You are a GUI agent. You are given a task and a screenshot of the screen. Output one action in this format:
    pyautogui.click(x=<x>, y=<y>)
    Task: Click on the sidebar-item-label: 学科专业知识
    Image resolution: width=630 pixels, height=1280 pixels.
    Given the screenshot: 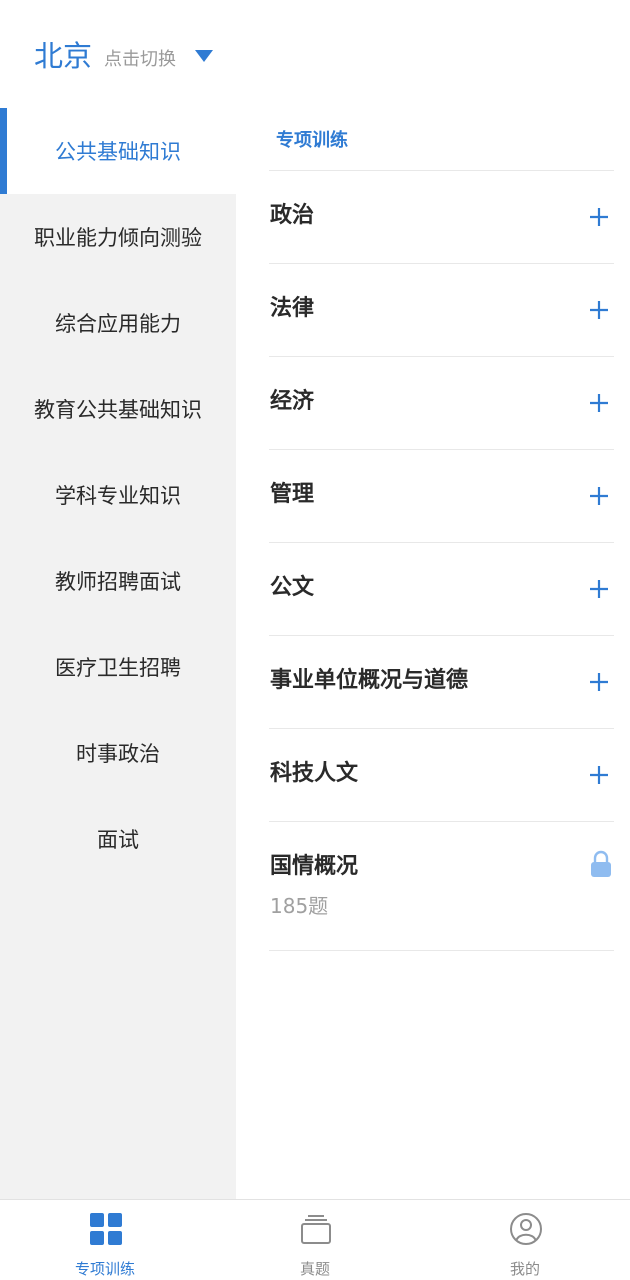 What is the action you would take?
    pyautogui.click(x=118, y=496)
    